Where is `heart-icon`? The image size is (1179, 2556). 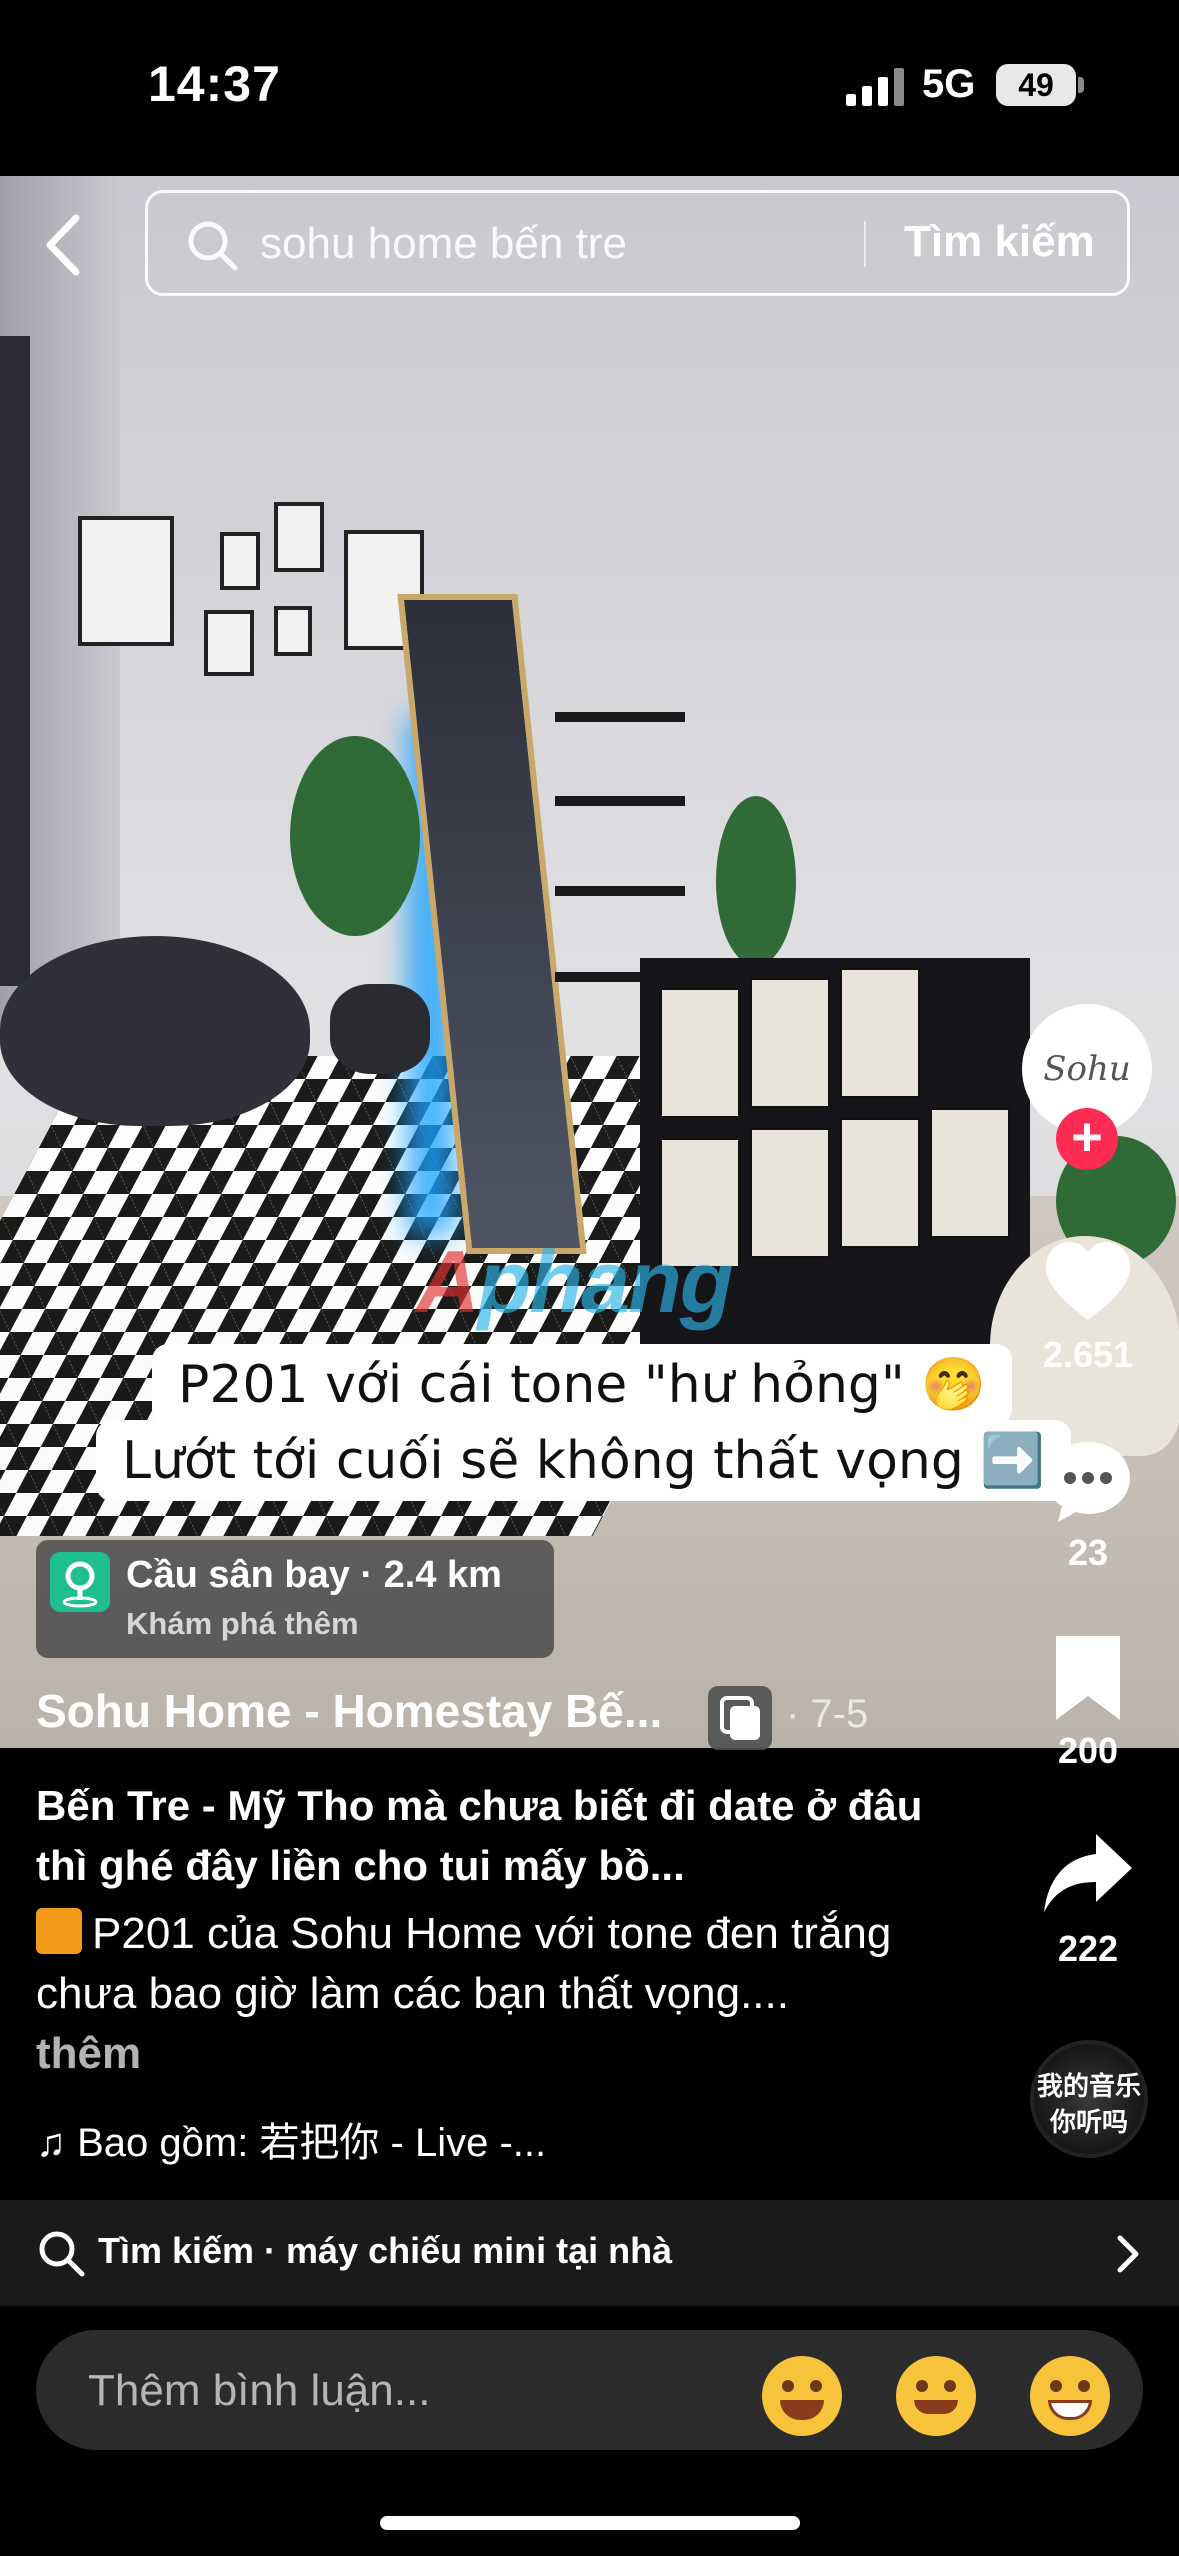 heart-icon is located at coordinates (1088, 1282).